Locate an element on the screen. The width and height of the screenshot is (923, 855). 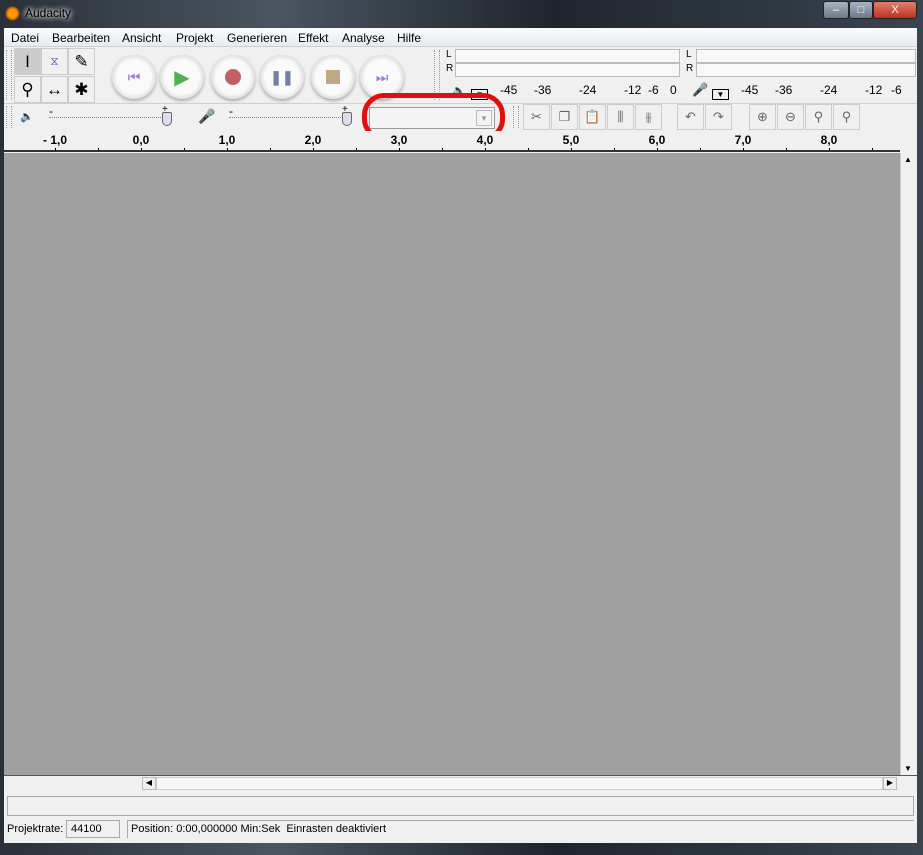
selection-tool: I is located at coordinates (27, 61).